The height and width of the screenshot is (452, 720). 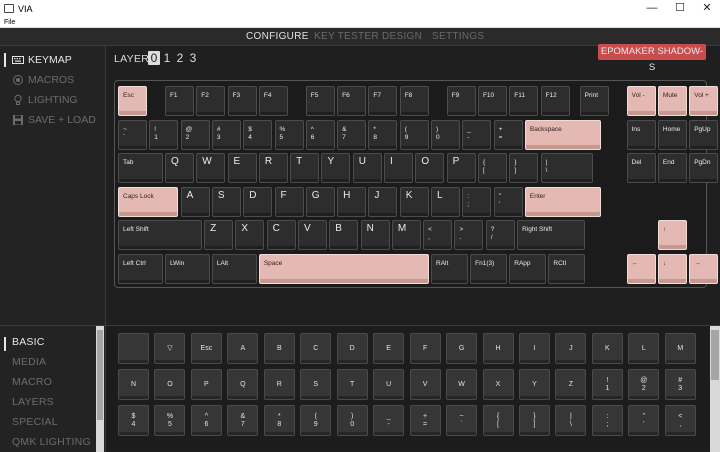 I want to click on key-t: T, so click(x=305, y=168).